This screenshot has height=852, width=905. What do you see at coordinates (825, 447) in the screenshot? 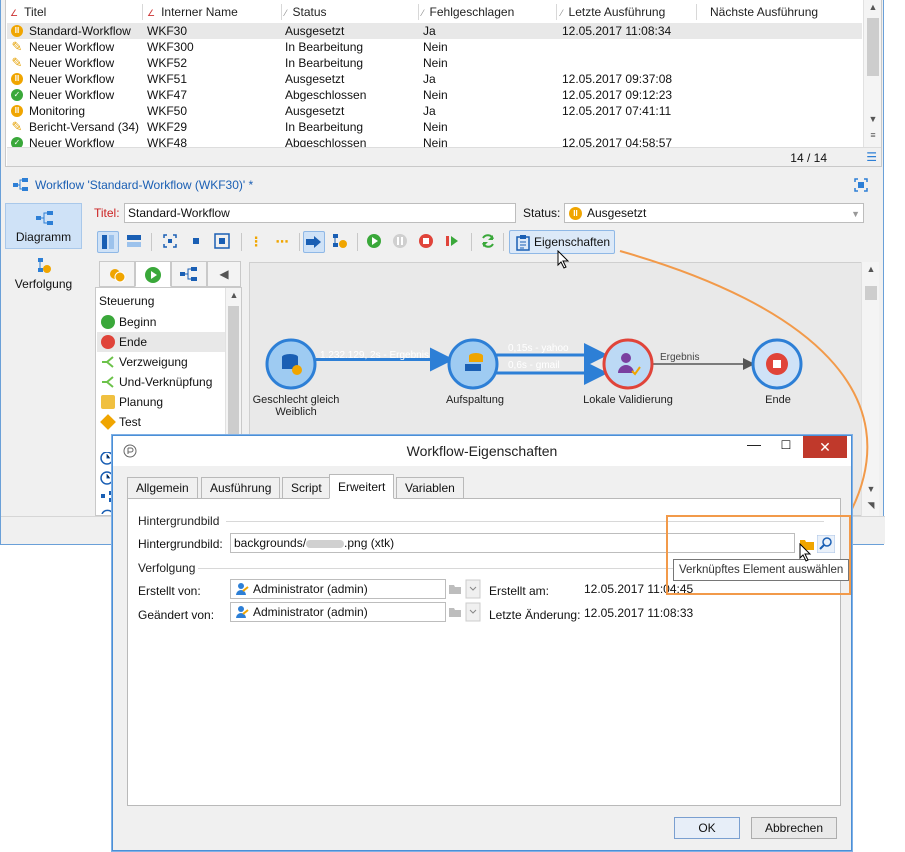
I see `close-icon: ✕` at bounding box center [825, 447].